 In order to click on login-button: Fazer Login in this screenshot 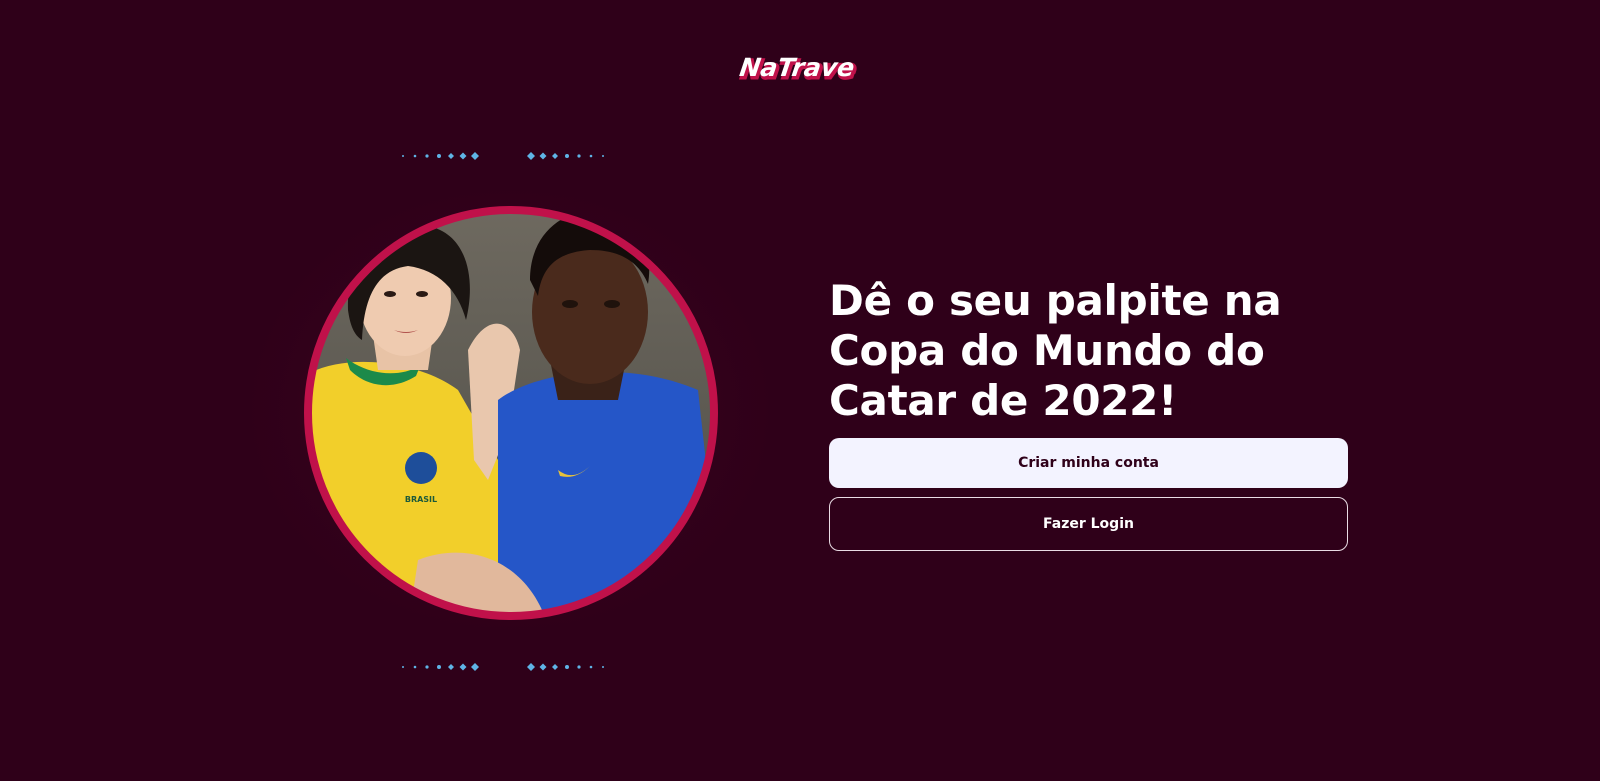, I will do `click(1088, 524)`.